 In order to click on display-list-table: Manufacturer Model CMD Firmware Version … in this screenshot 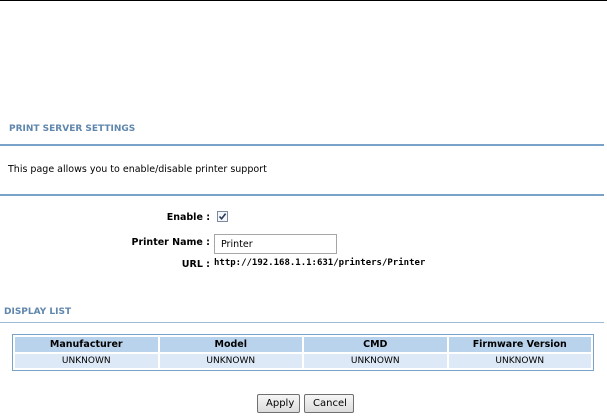, I will do `click(303, 352)`.